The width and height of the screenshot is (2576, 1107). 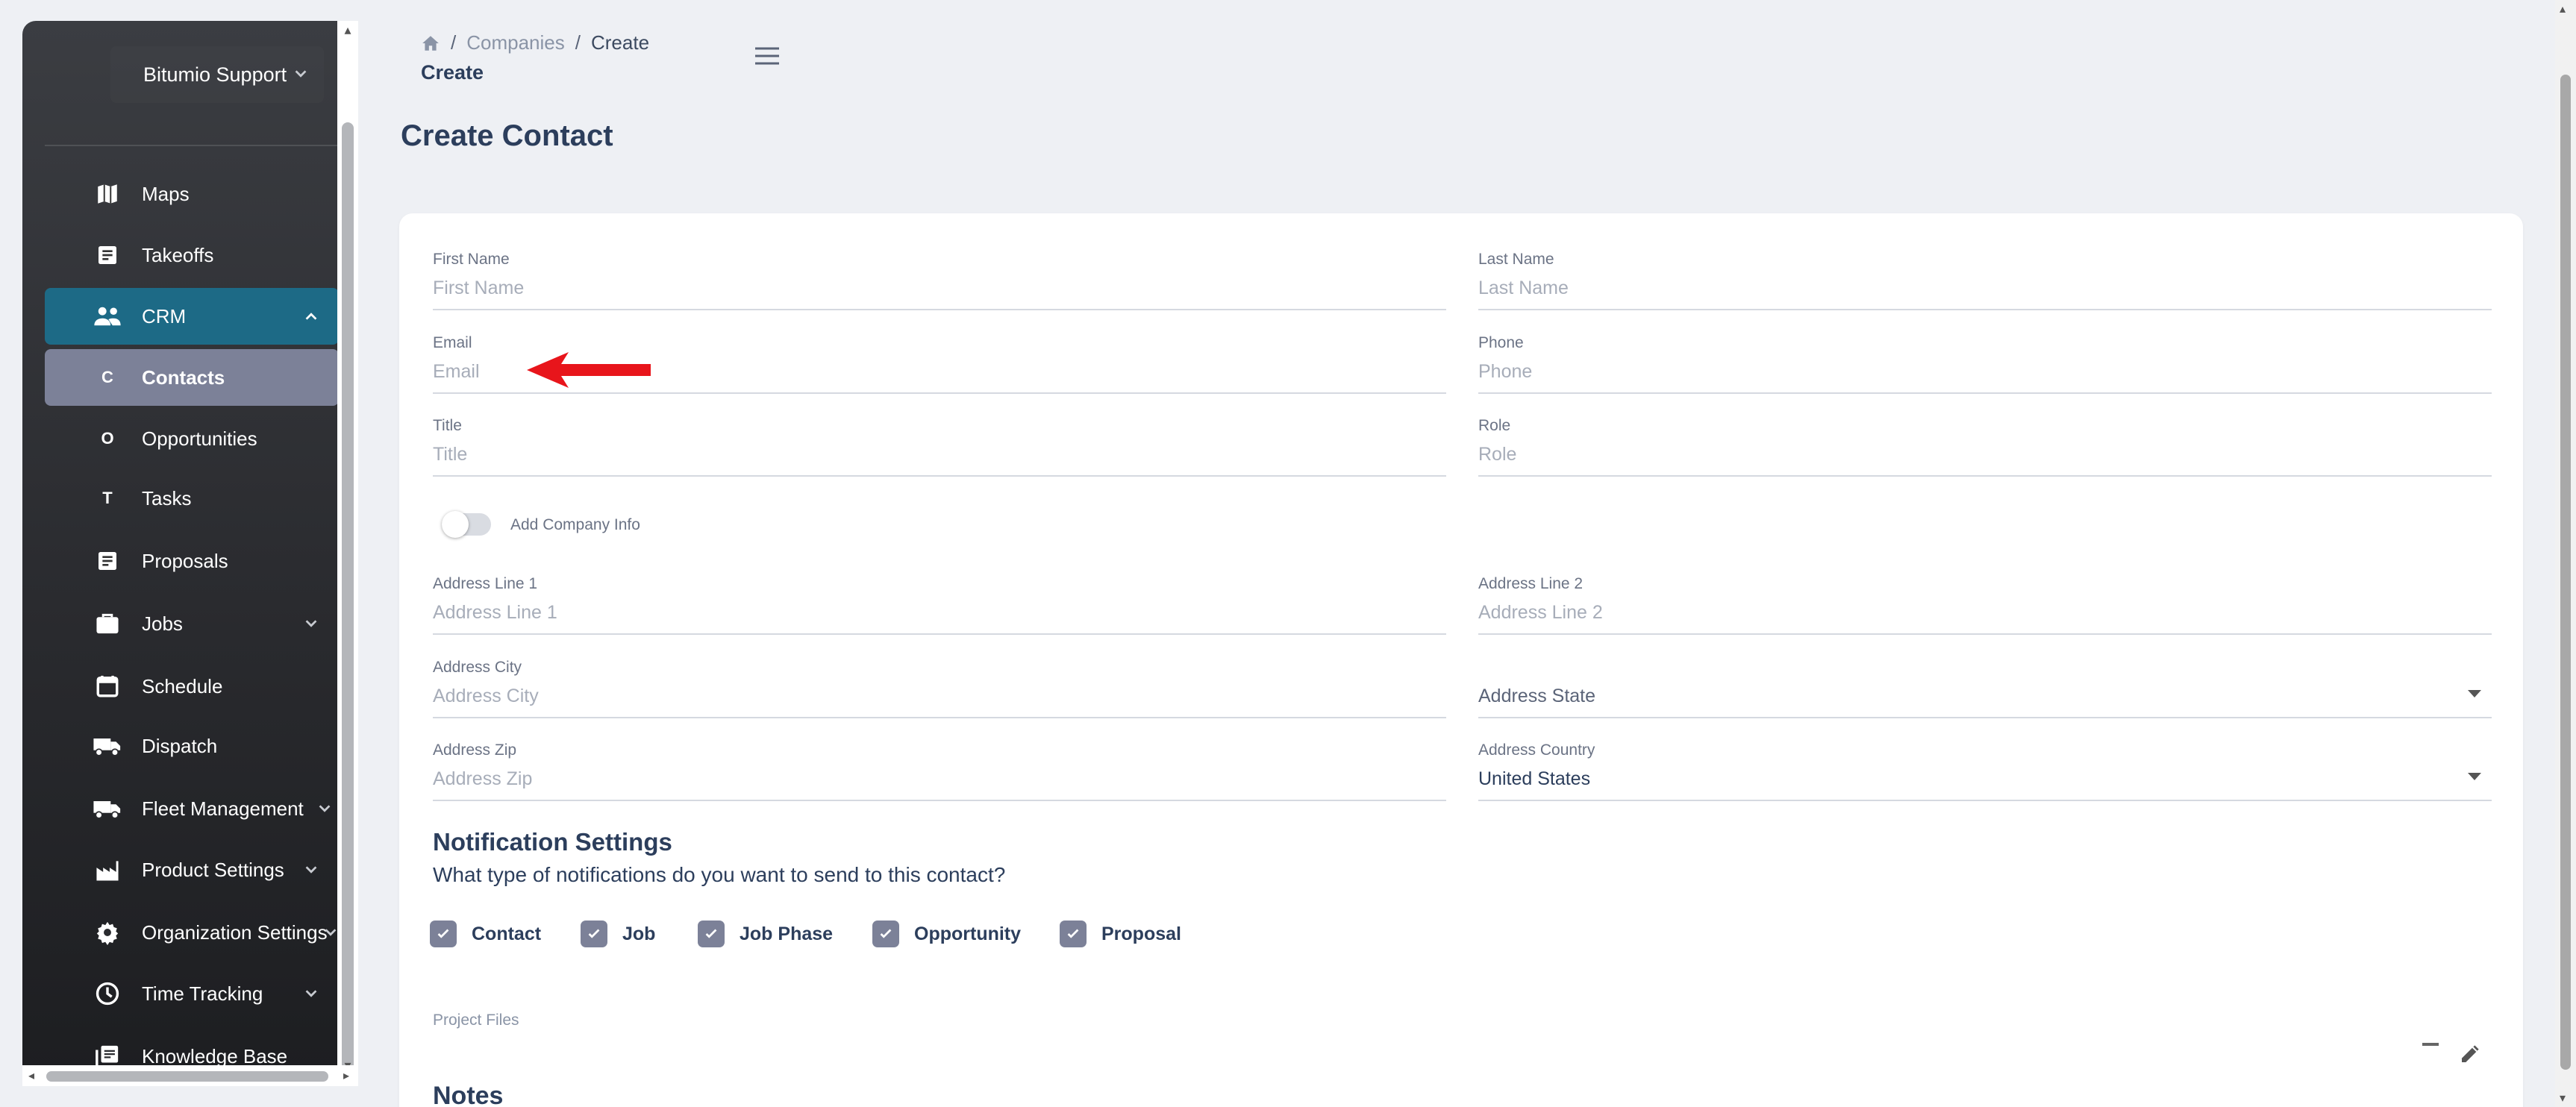 What do you see at coordinates (507, 135) in the screenshot?
I see `page-title: Create Contact` at bounding box center [507, 135].